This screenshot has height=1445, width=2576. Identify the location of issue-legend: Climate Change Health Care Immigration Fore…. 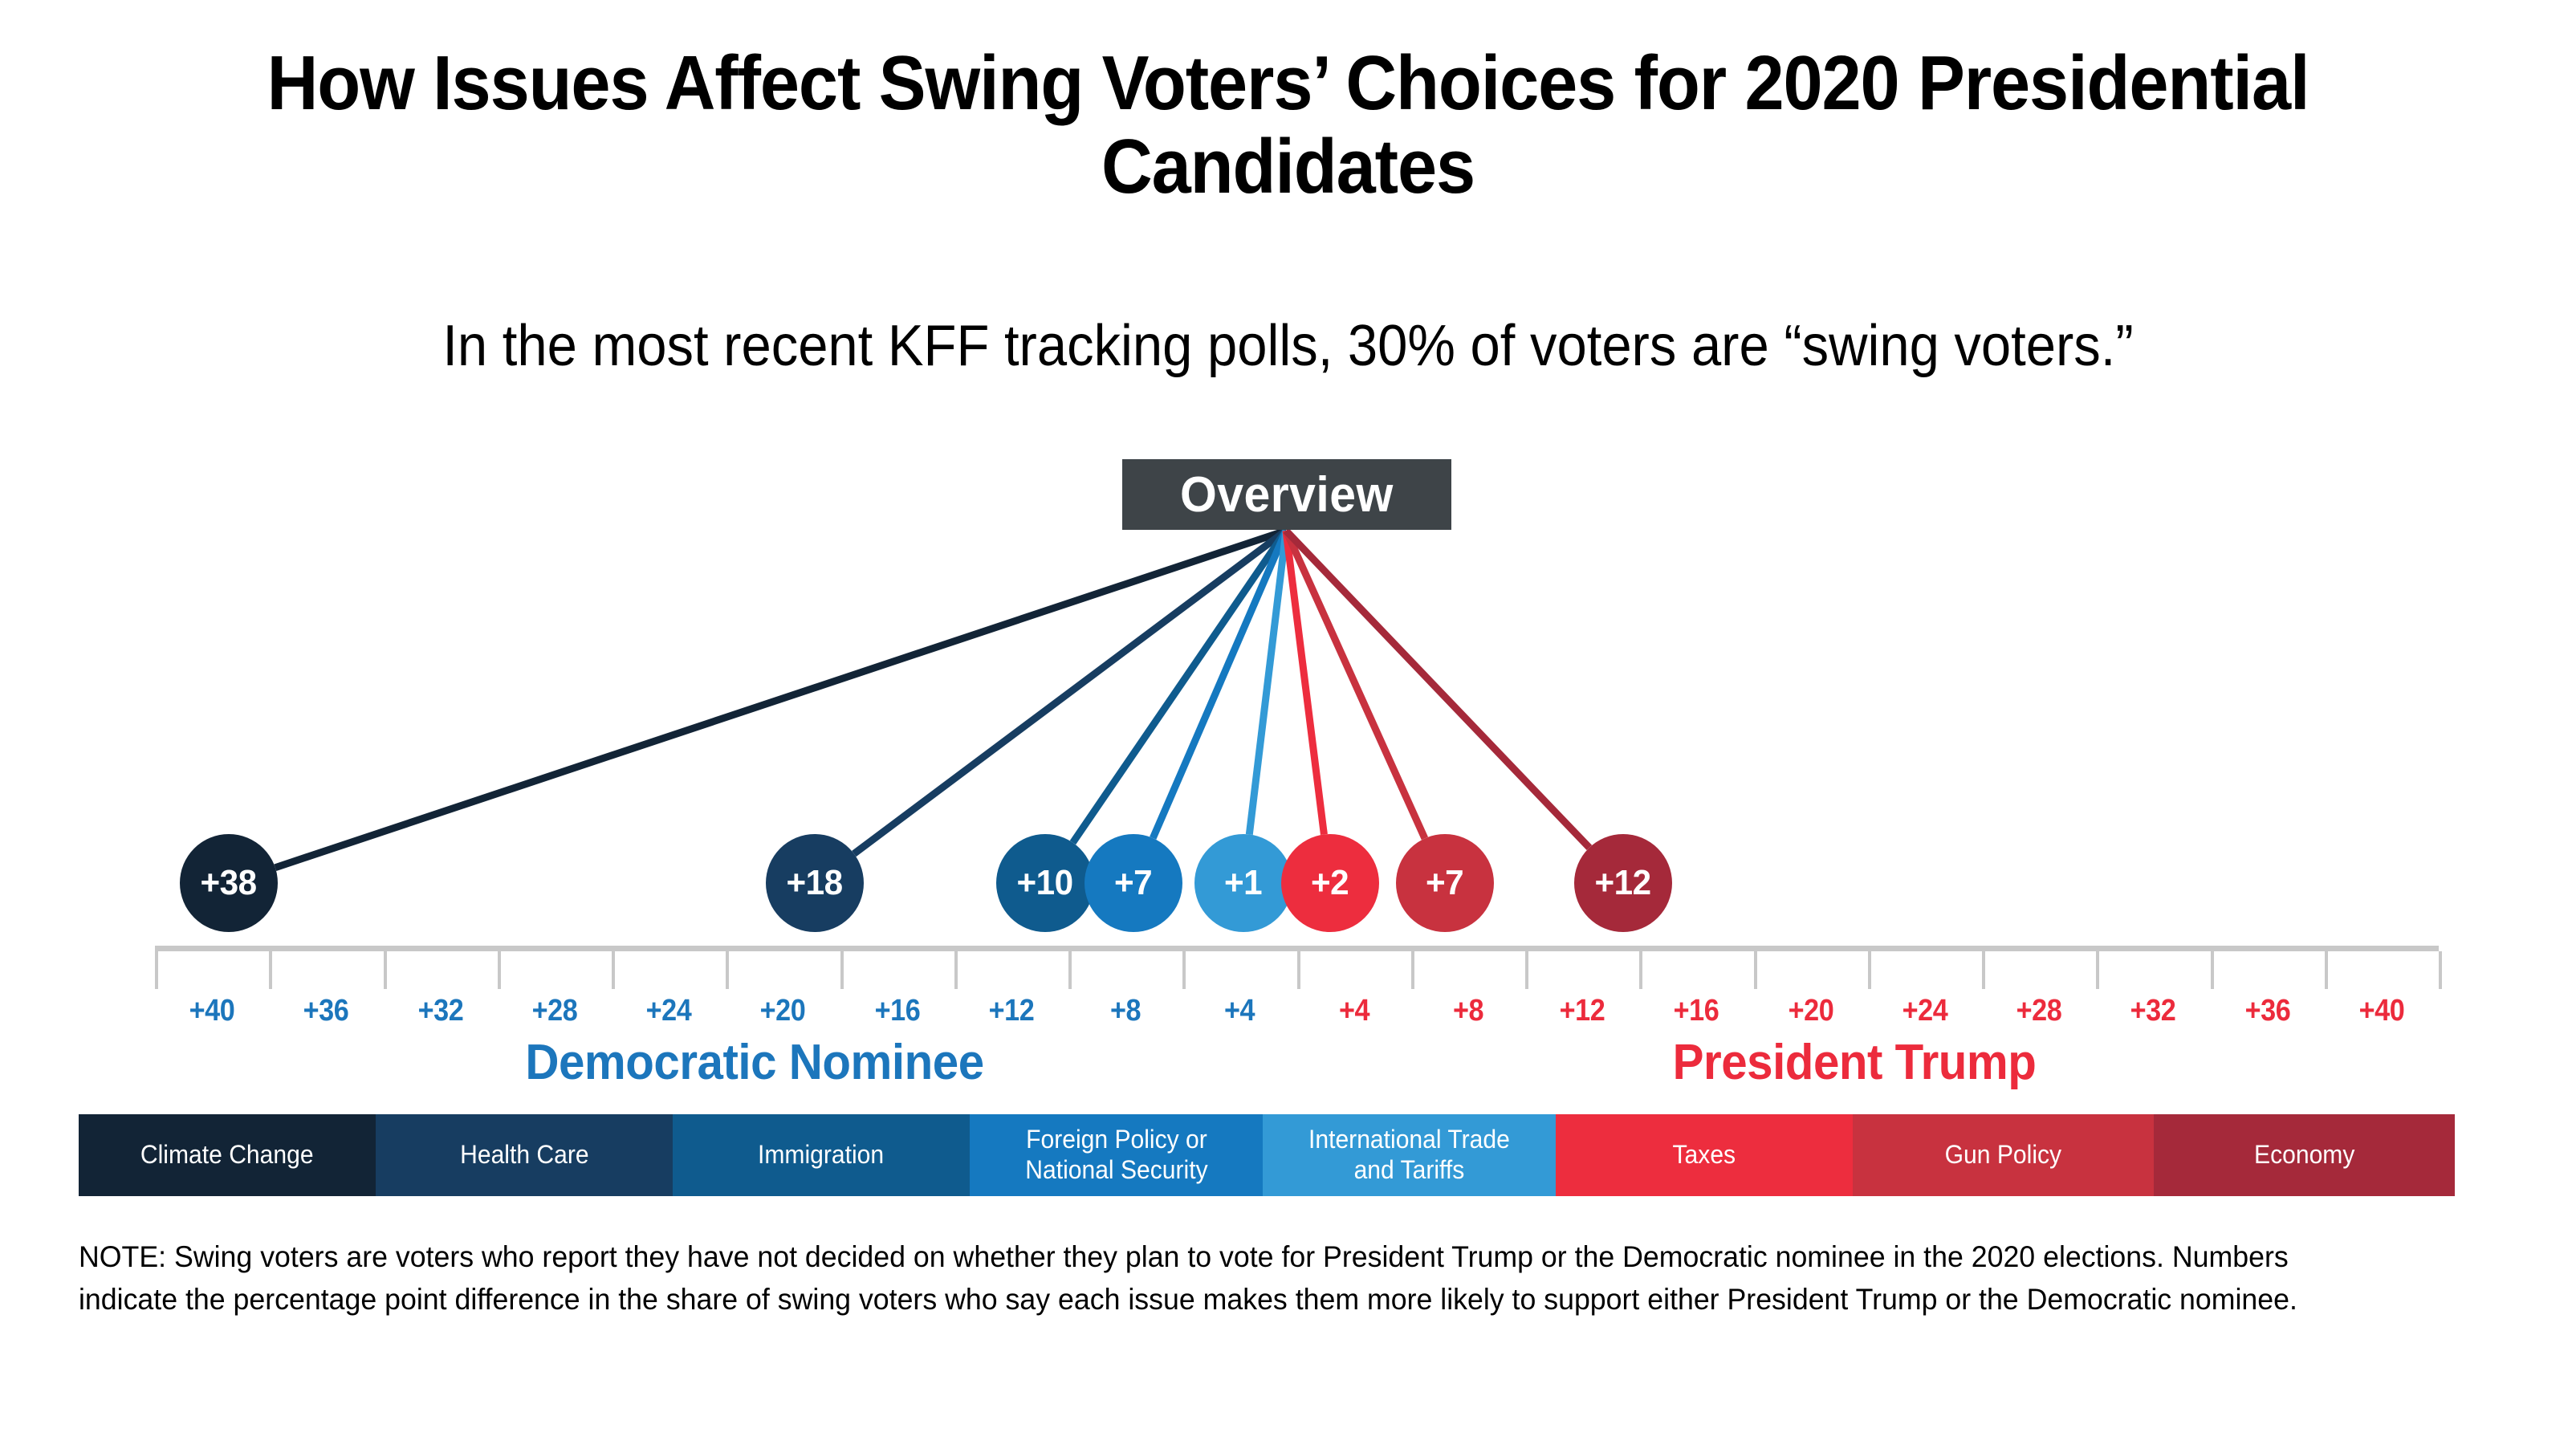
(1267, 1155).